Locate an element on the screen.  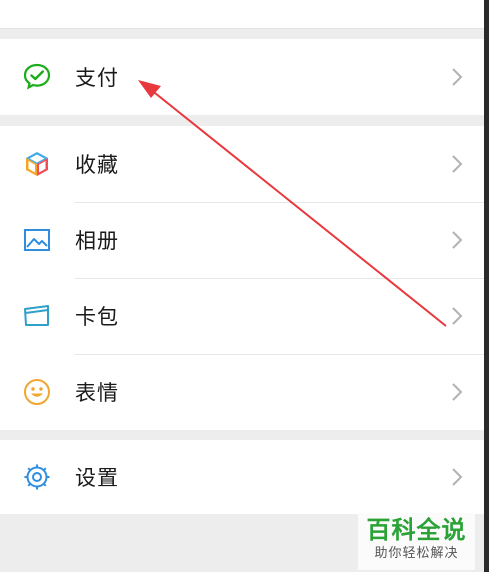
menu-item-label: 收藏 is located at coordinates (97, 165).